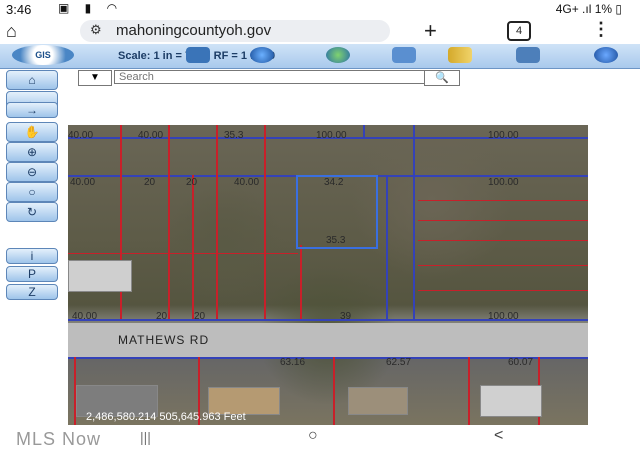  Describe the element at coordinates (166, 417) in the screenshot. I see `coordinate-readout: 2,486,580.214 505,645.963 Feet` at that location.